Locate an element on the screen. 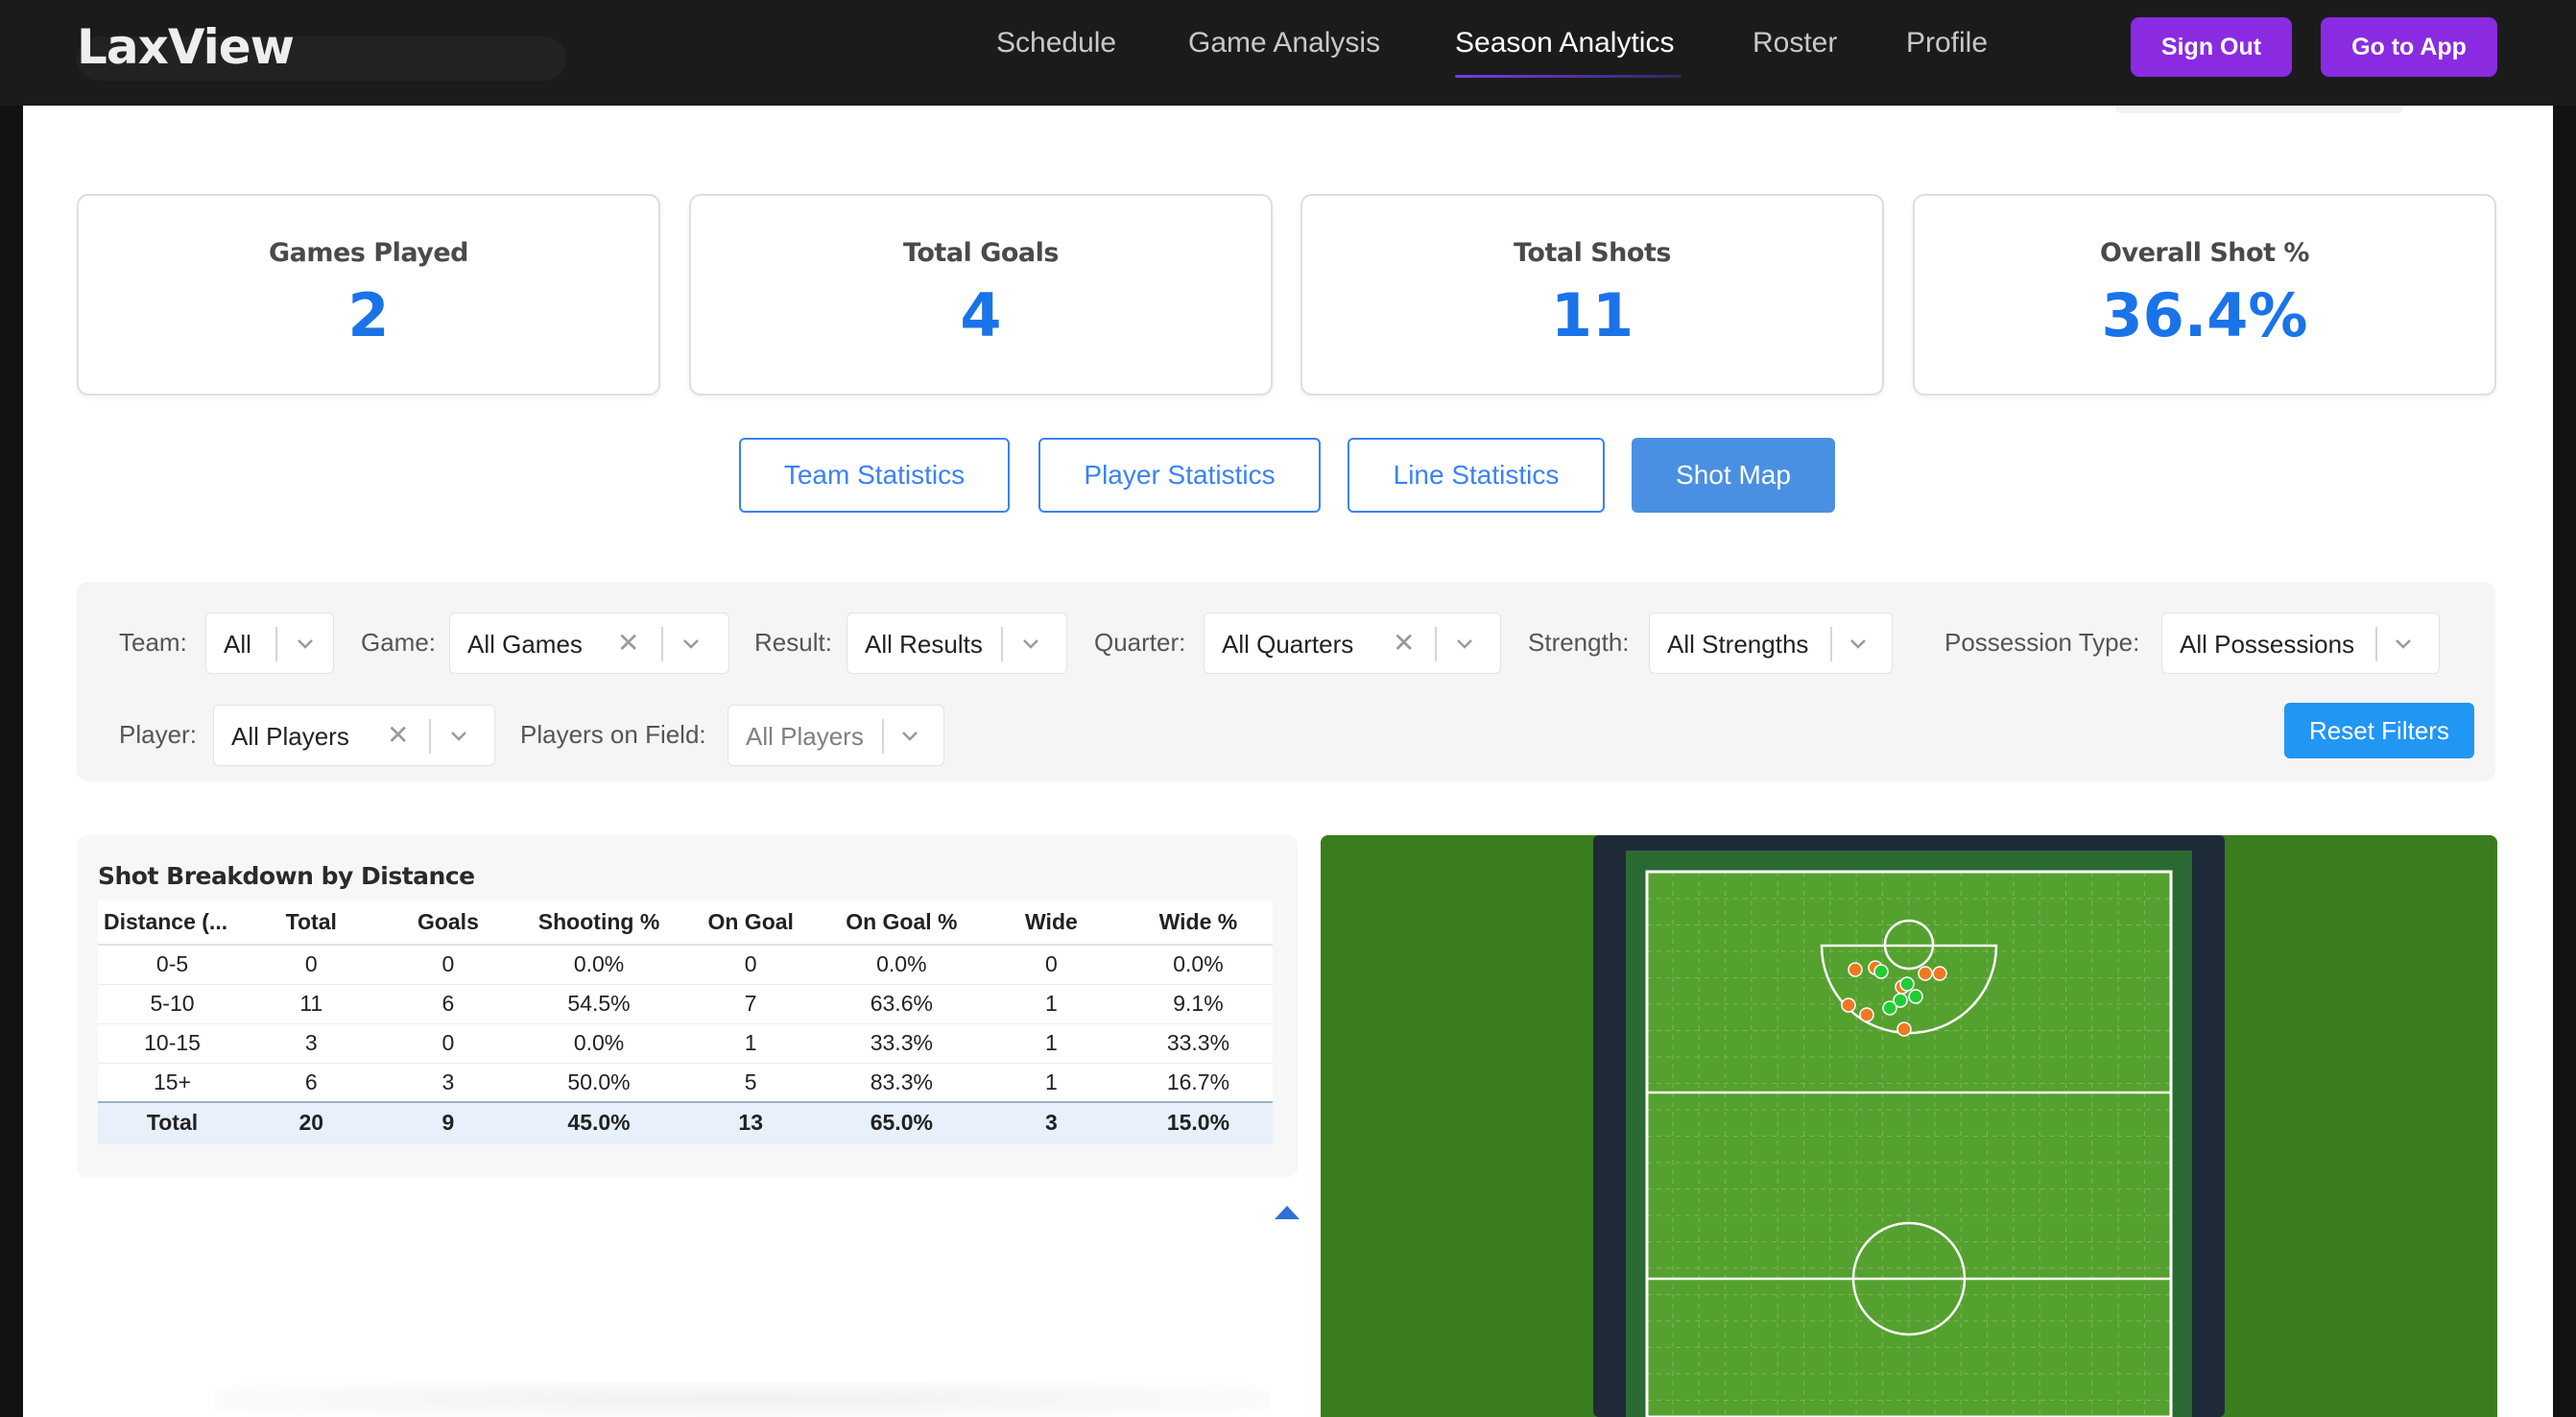 The height and width of the screenshot is (1417, 2576). column-header: Shooting % is located at coordinates (599, 923).